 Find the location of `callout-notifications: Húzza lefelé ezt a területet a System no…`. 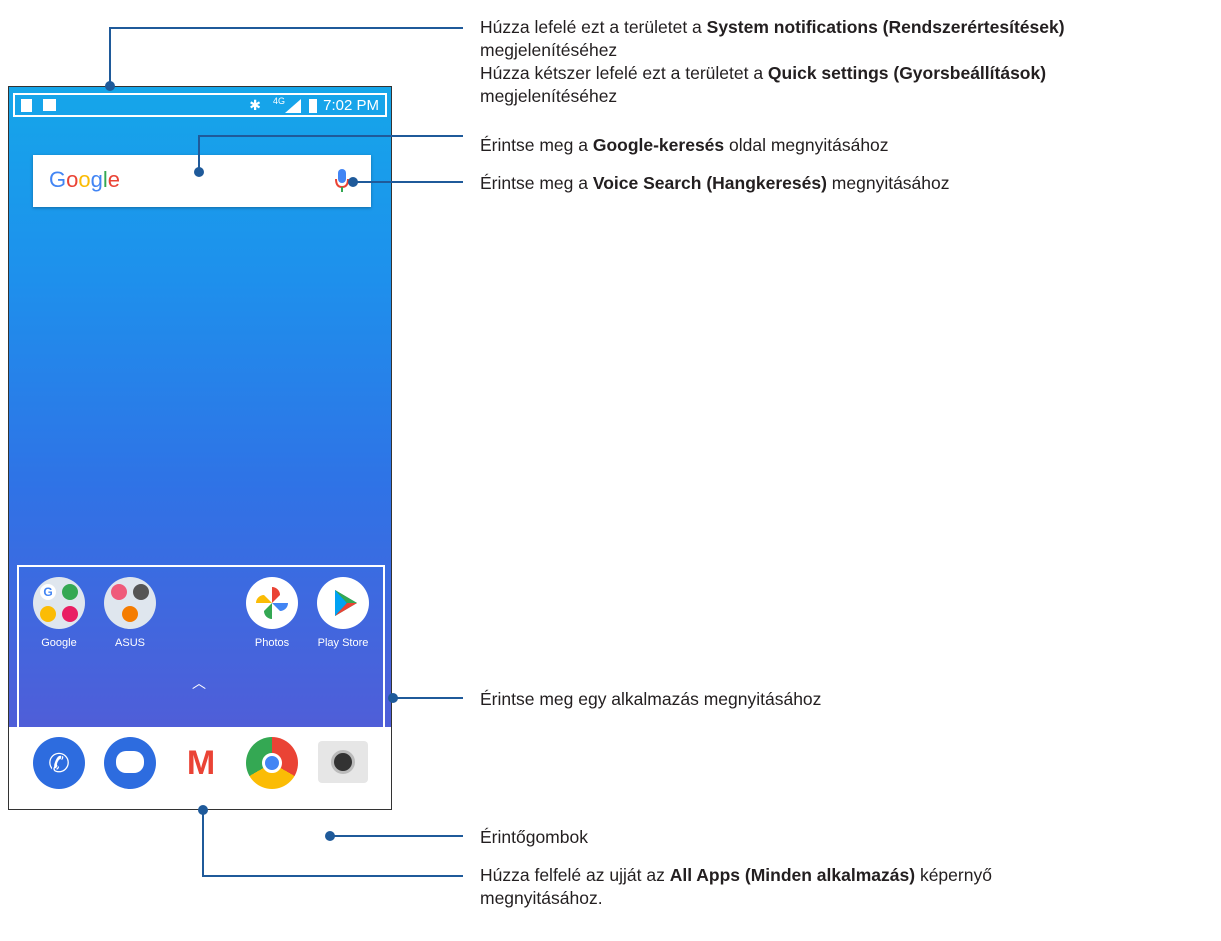

callout-notifications: Húzza lefelé ezt a területet a System no… is located at coordinates (772, 62).